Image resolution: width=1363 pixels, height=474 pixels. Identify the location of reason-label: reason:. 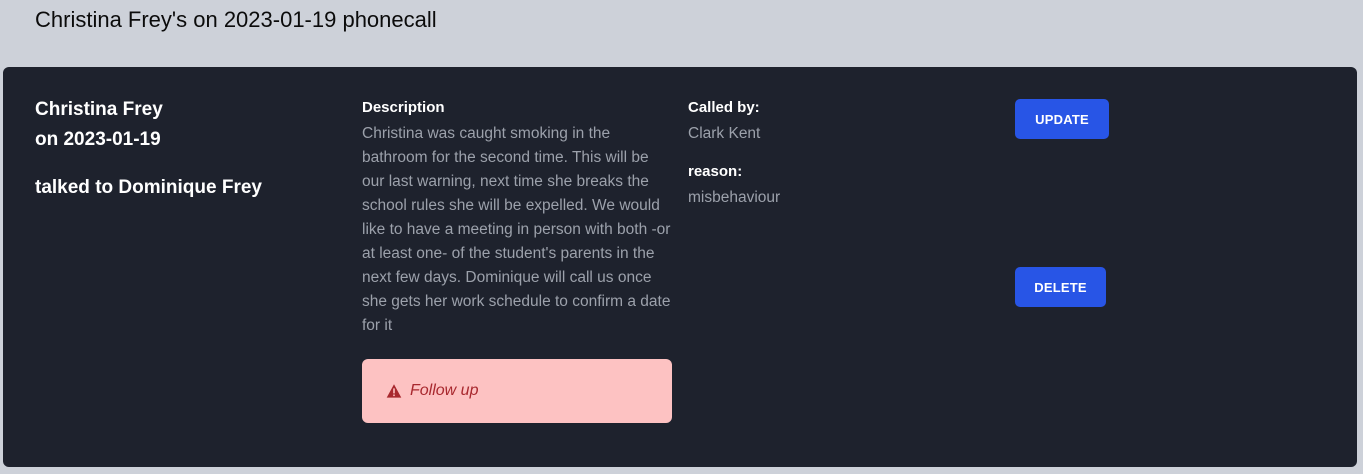
(715, 171).